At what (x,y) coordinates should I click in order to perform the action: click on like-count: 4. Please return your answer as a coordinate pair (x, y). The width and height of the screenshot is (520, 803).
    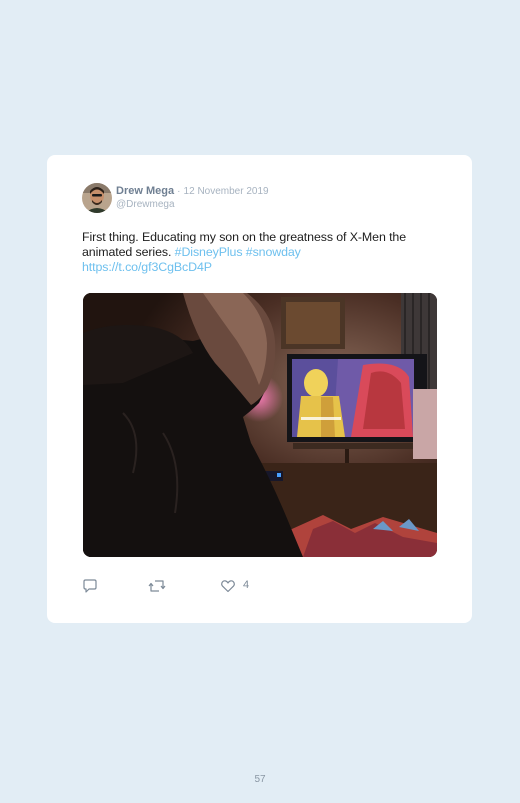
    Looking at the image, I should click on (246, 585).